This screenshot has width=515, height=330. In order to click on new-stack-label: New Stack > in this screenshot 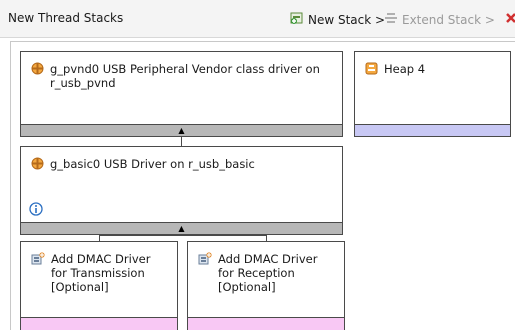, I will do `click(347, 19)`.